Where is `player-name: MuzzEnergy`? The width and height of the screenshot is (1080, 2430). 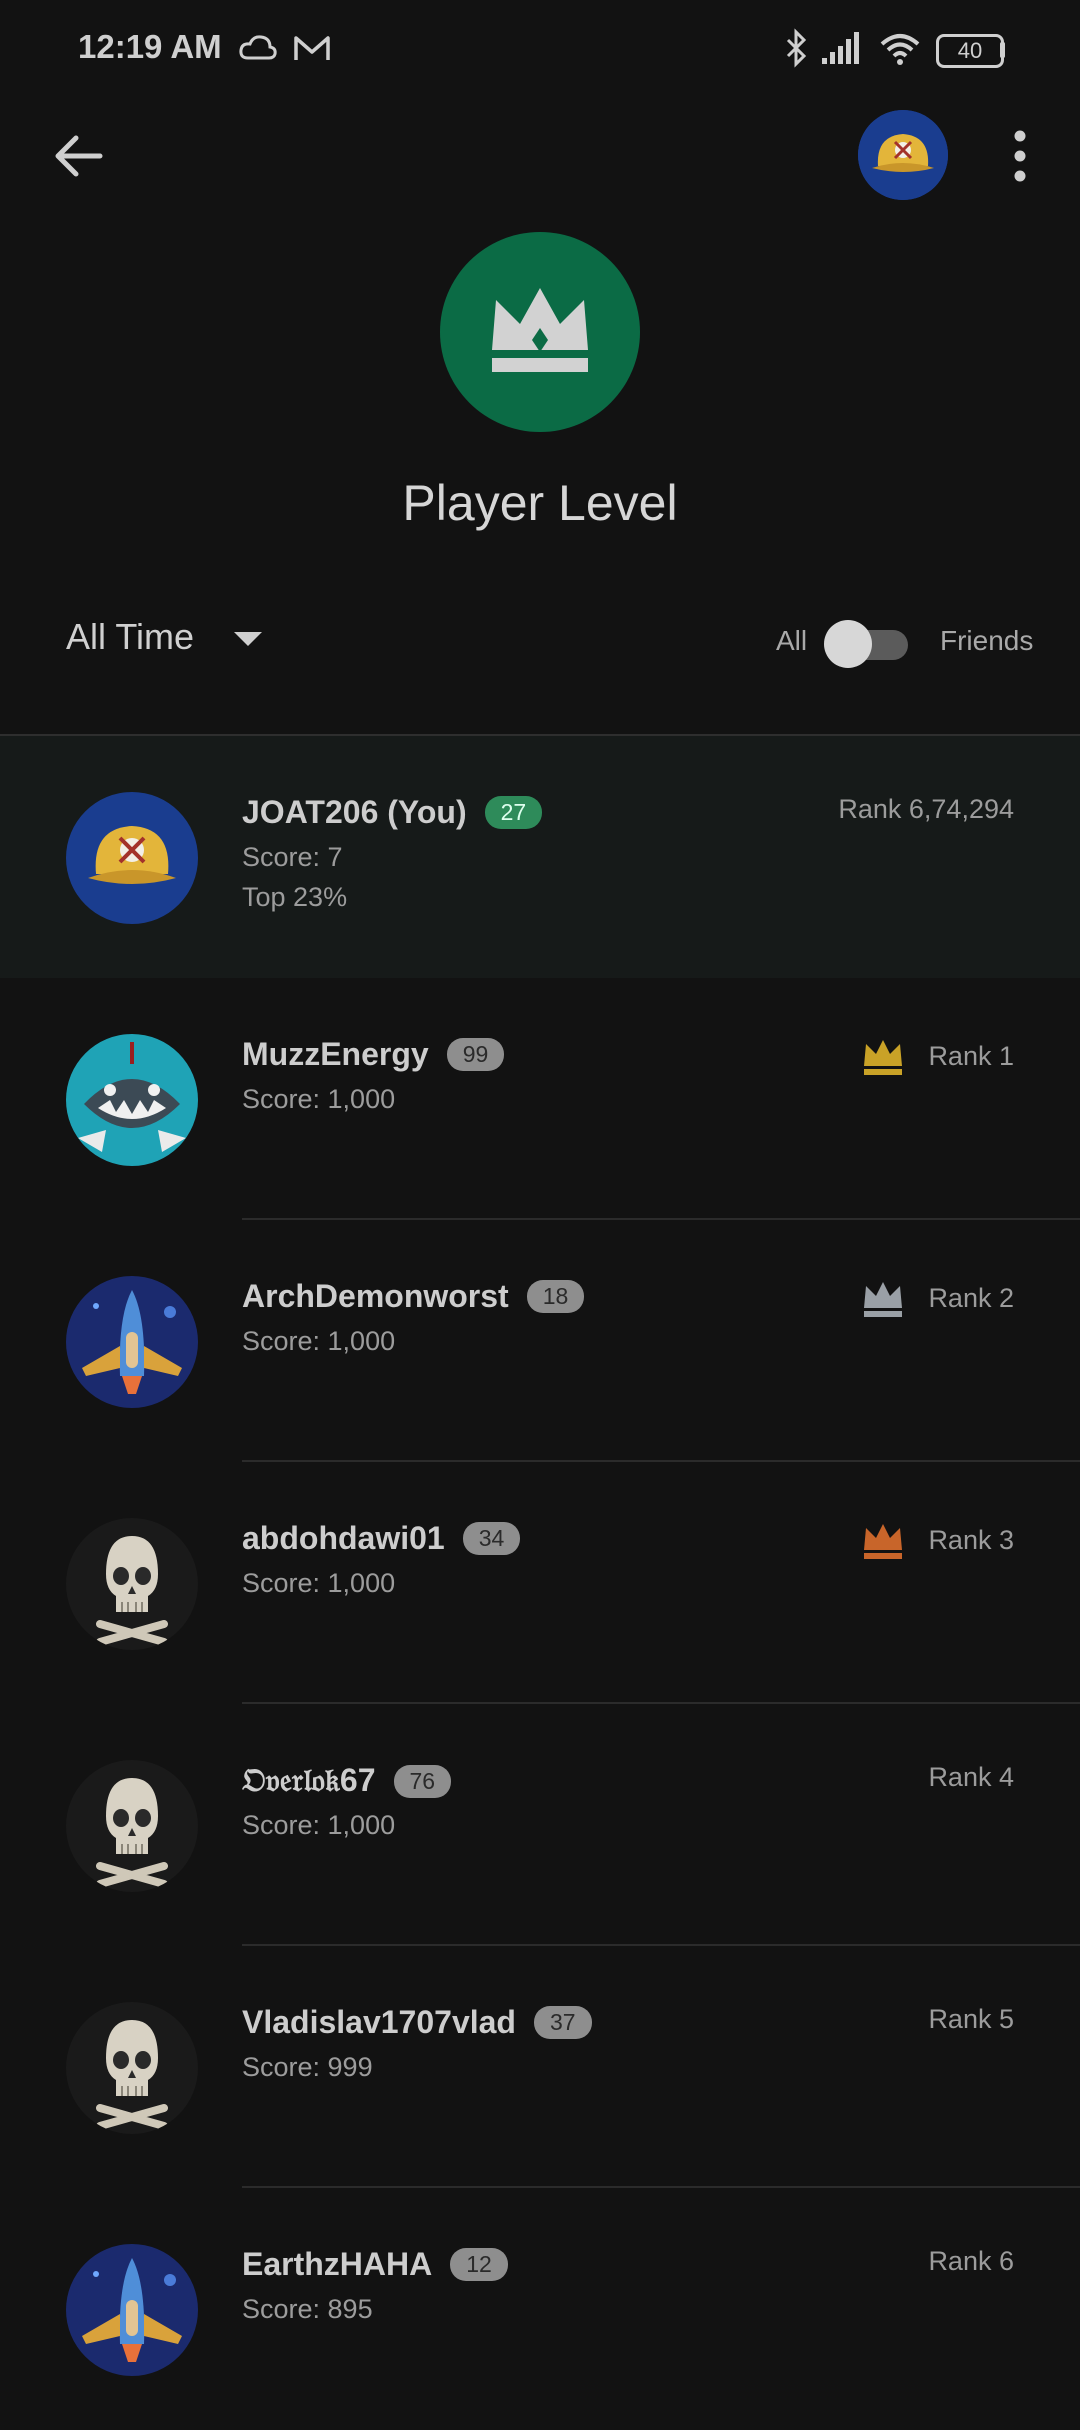 player-name: MuzzEnergy is located at coordinates (335, 1054).